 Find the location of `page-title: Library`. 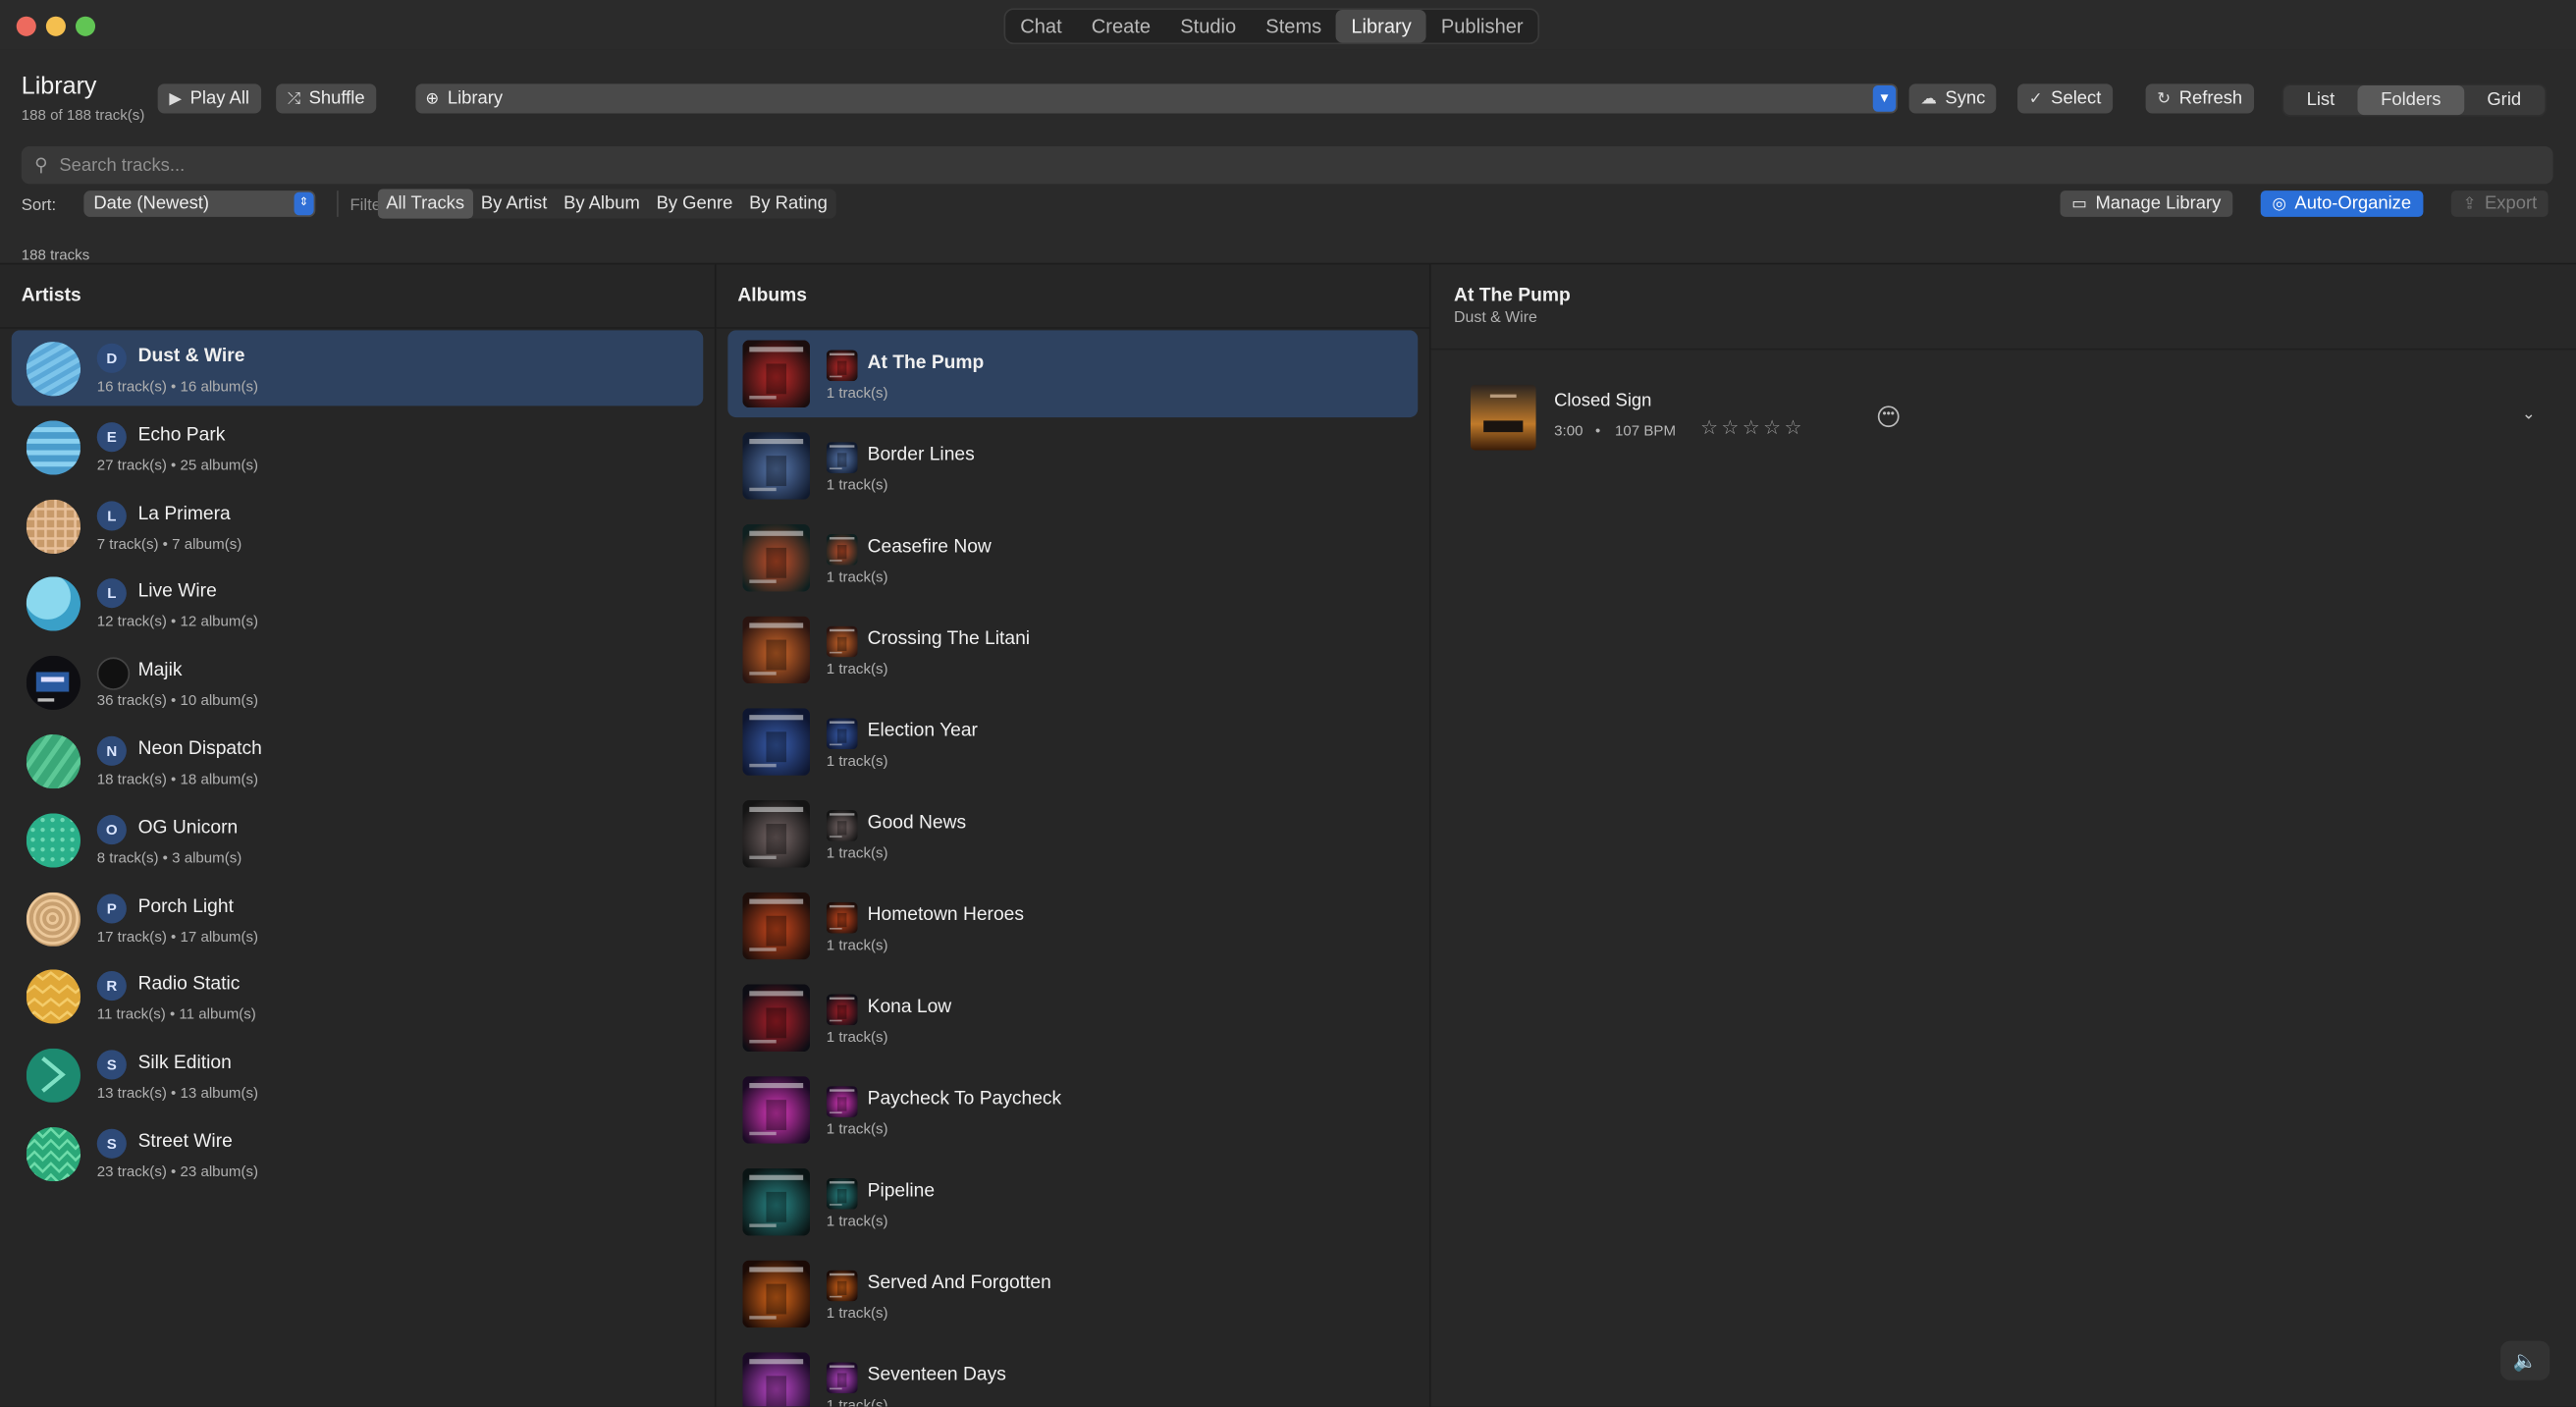

page-title: Library is located at coordinates (59, 86).